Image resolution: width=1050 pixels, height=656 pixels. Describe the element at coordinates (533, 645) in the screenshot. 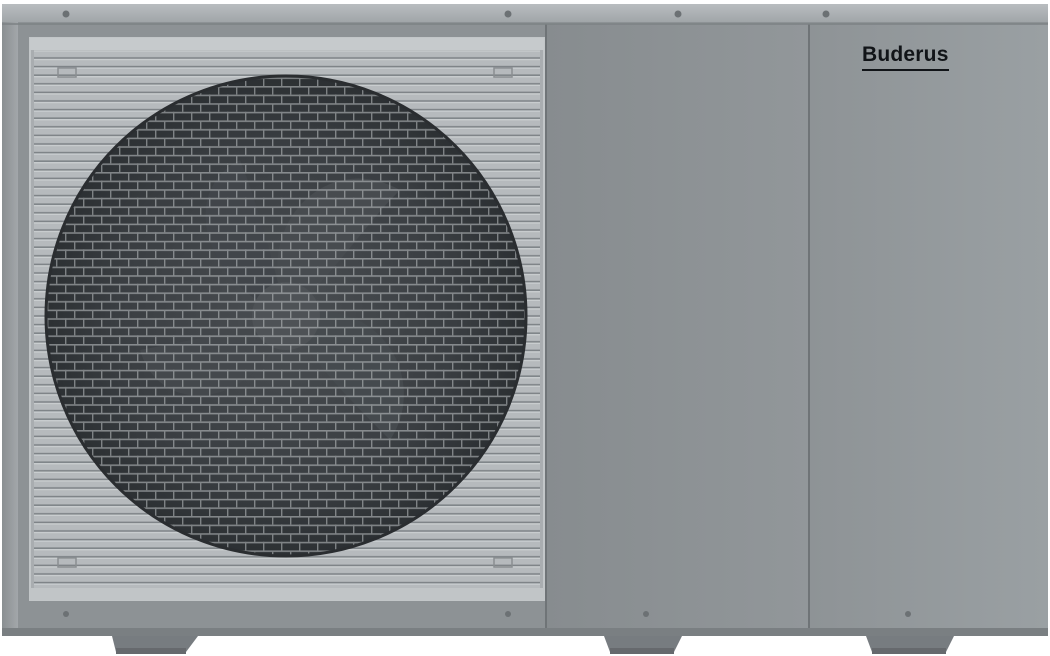

I see `mounting-foot-icon` at that location.